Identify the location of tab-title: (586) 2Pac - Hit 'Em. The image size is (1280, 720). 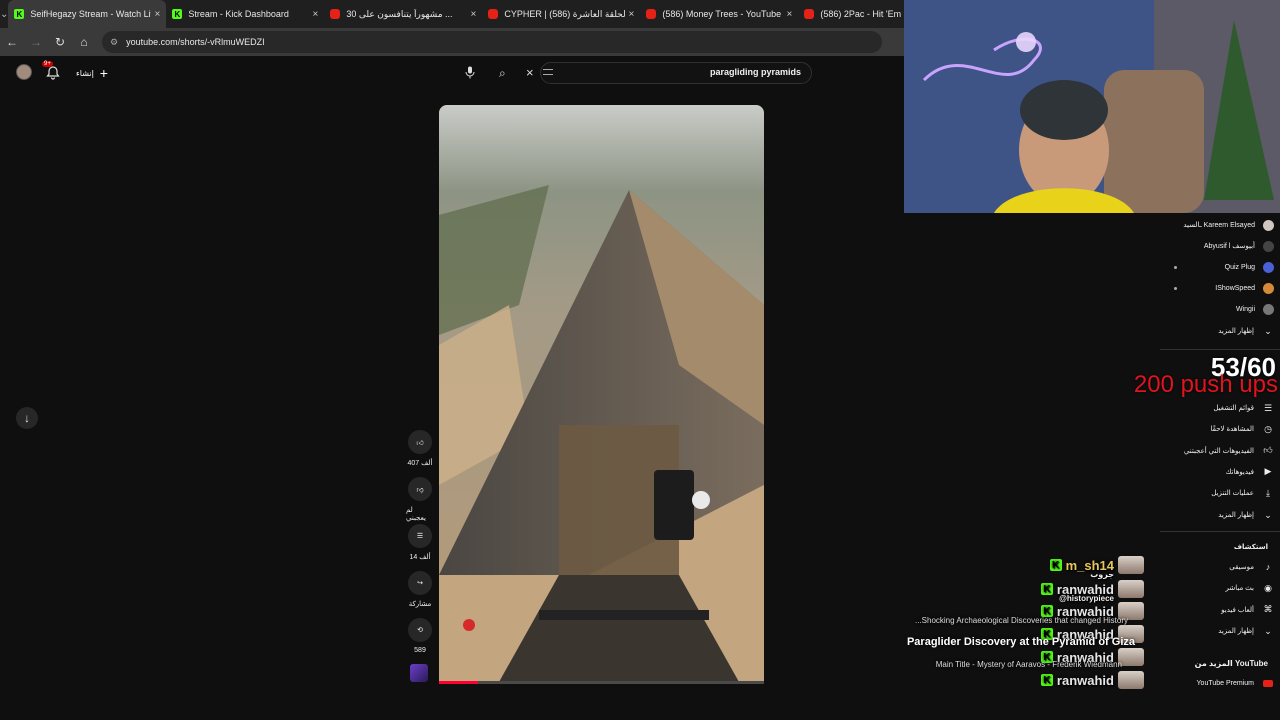
(861, 14).